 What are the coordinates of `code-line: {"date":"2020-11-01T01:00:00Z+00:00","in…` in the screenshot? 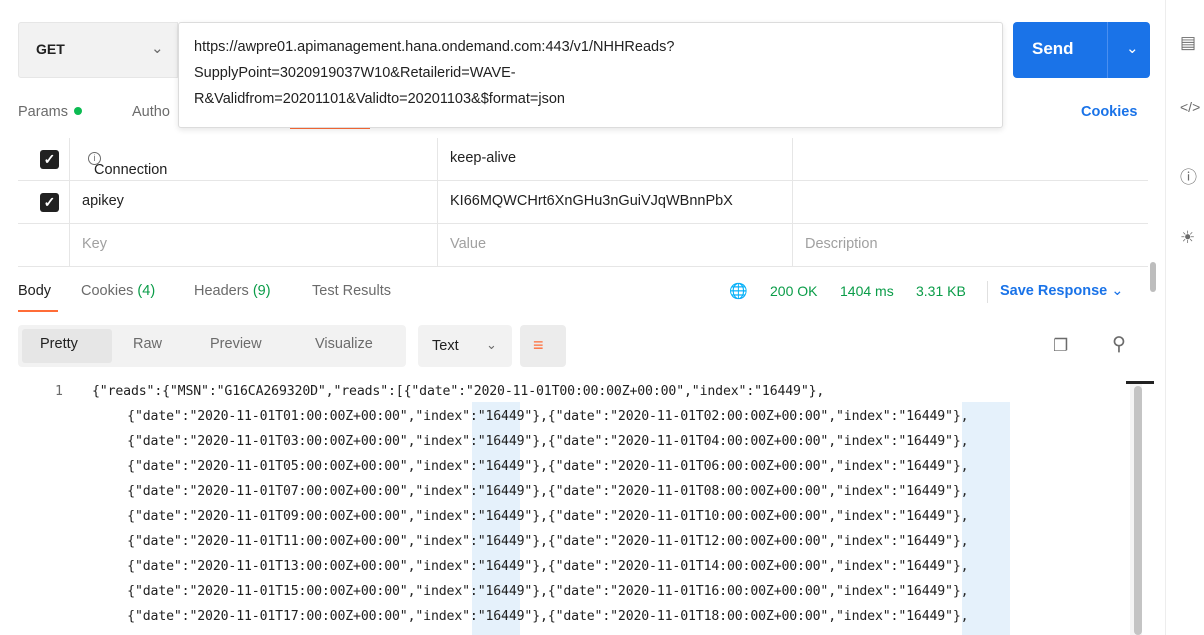 It's located at (532, 416).